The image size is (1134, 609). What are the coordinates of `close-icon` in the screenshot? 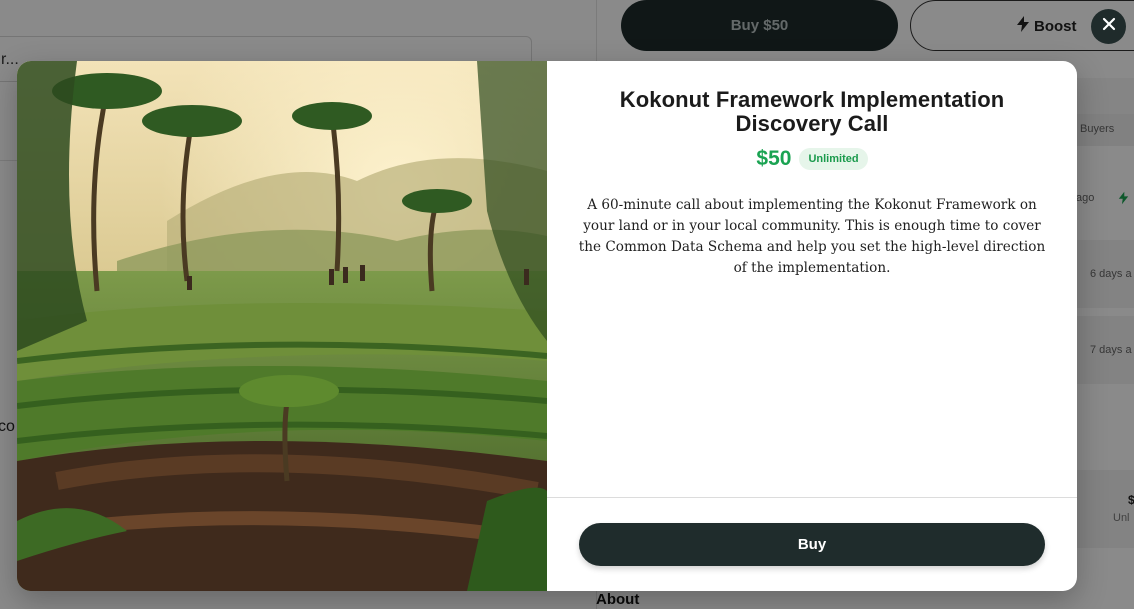 It's located at (1109, 26).